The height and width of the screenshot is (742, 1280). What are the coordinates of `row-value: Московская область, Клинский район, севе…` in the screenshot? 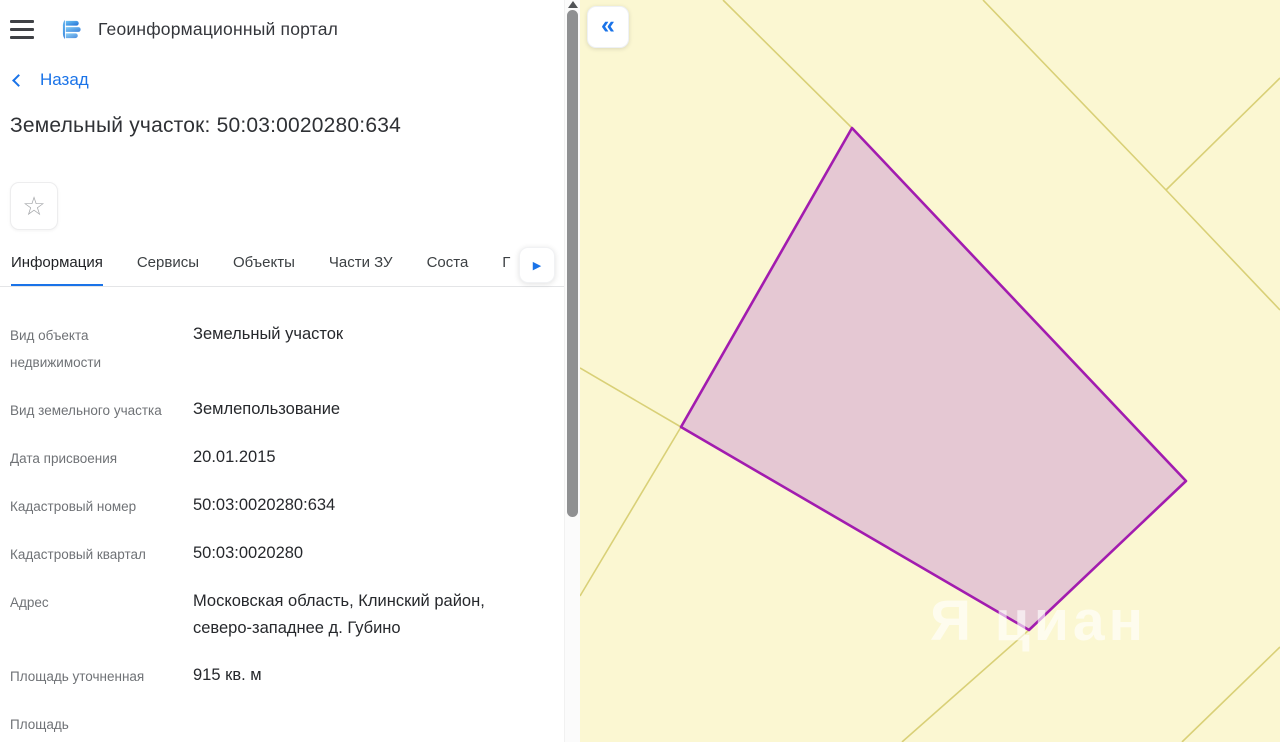 It's located at (339, 614).